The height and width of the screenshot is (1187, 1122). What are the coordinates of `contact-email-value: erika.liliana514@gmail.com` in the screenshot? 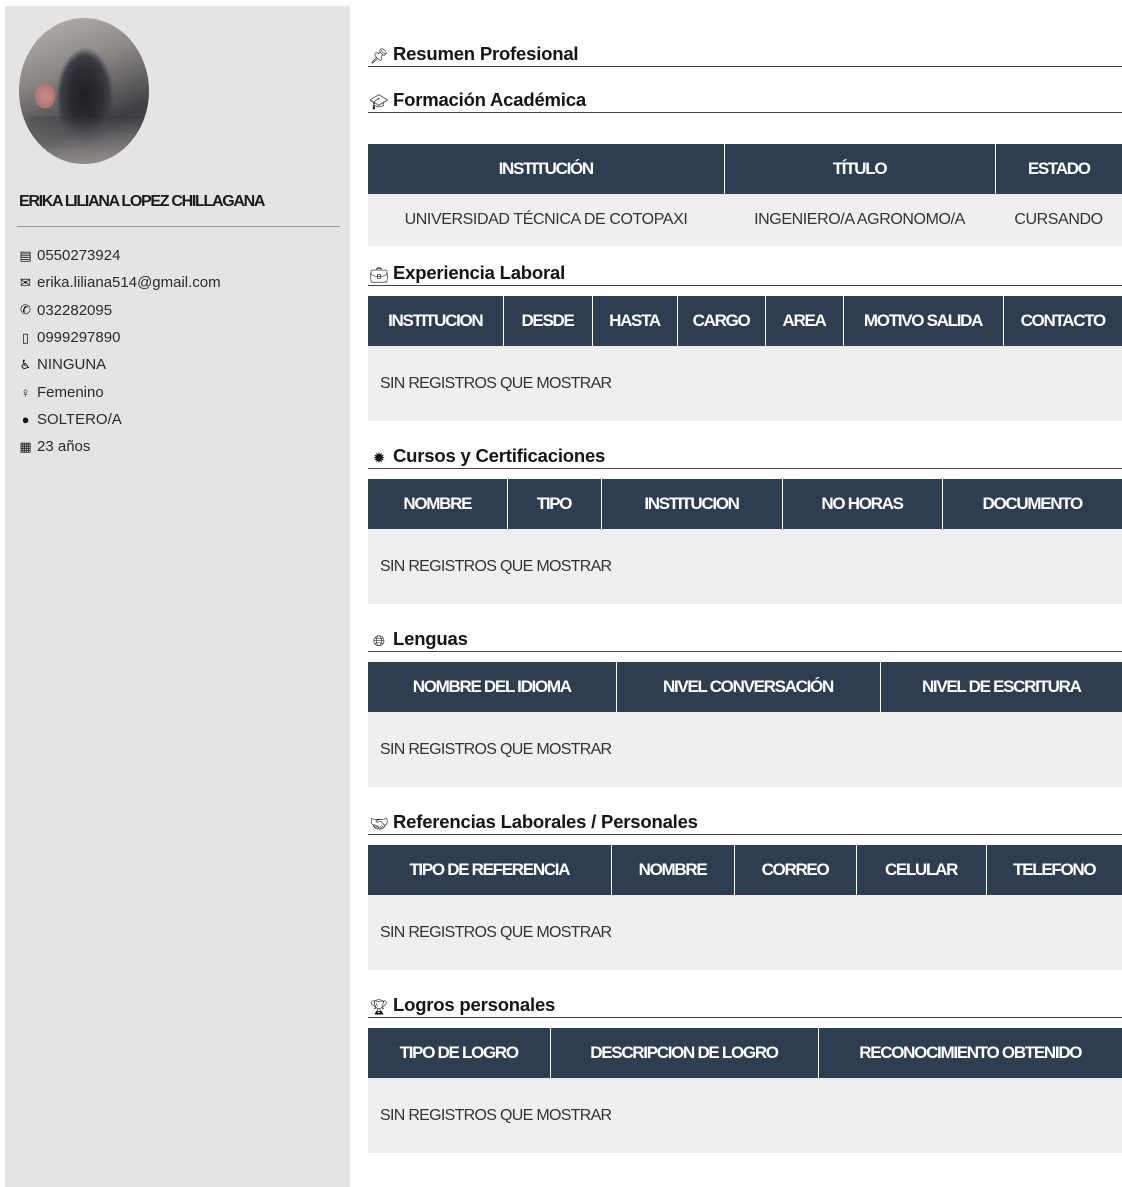 It's located at (129, 283).